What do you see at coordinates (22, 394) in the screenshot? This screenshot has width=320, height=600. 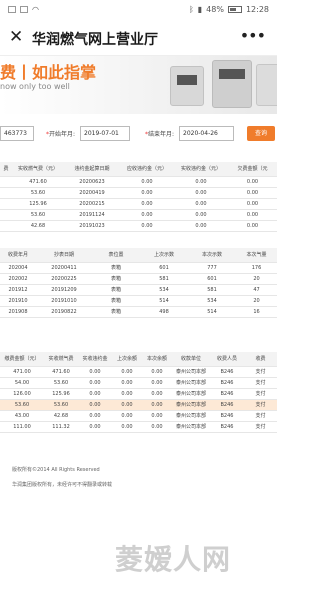 I see `cell: 126.00` at bounding box center [22, 394].